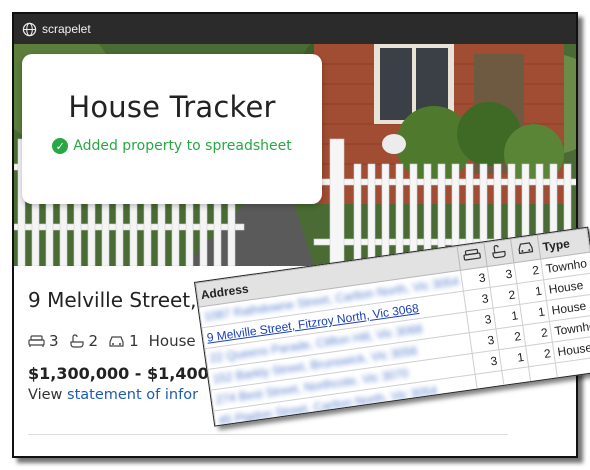 This screenshot has width=590, height=470. What do you see at coordinates (132, 395) in the screenshot?
I see `statement-of-information-link: statement of infor` at bounding box center [132, 395].